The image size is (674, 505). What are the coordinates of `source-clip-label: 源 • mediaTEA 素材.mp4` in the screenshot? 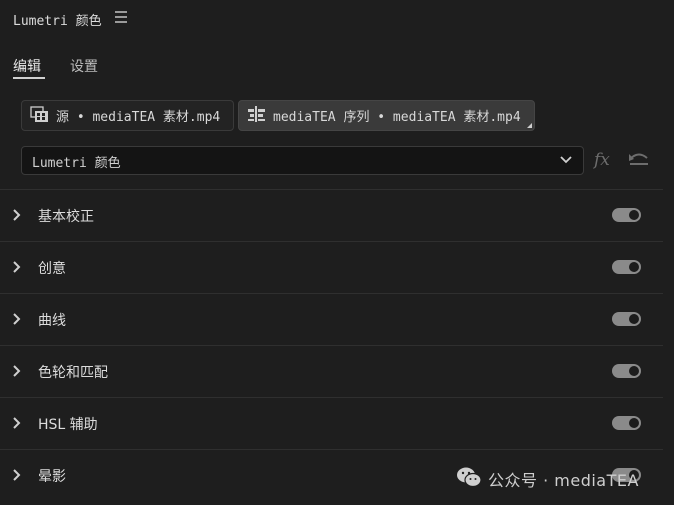 It's located at (138, 117).